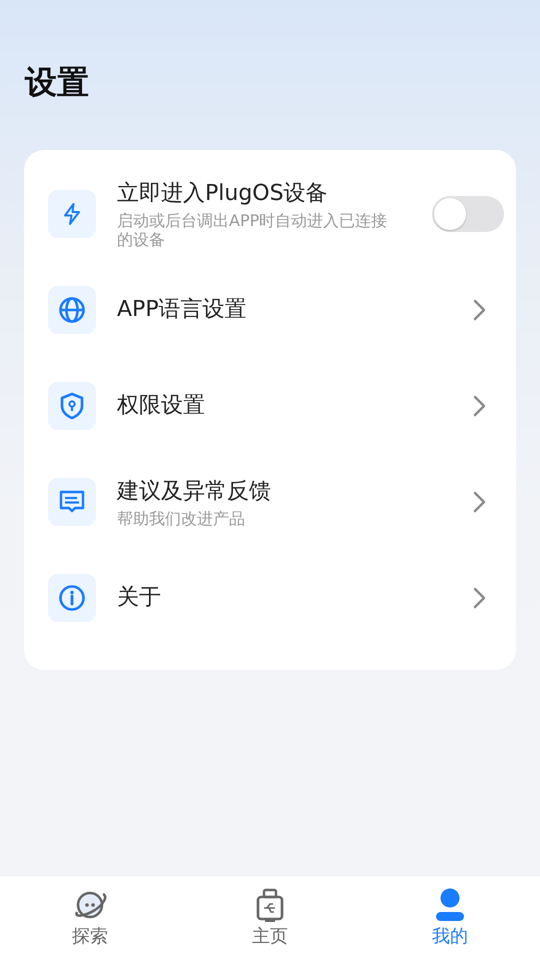  I want to click on toggle-switch, so click(468, 214).